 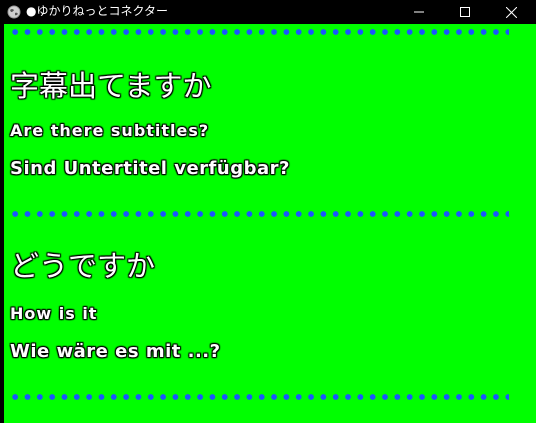 I want to click on maximize-button, so click(x=465, y=12).